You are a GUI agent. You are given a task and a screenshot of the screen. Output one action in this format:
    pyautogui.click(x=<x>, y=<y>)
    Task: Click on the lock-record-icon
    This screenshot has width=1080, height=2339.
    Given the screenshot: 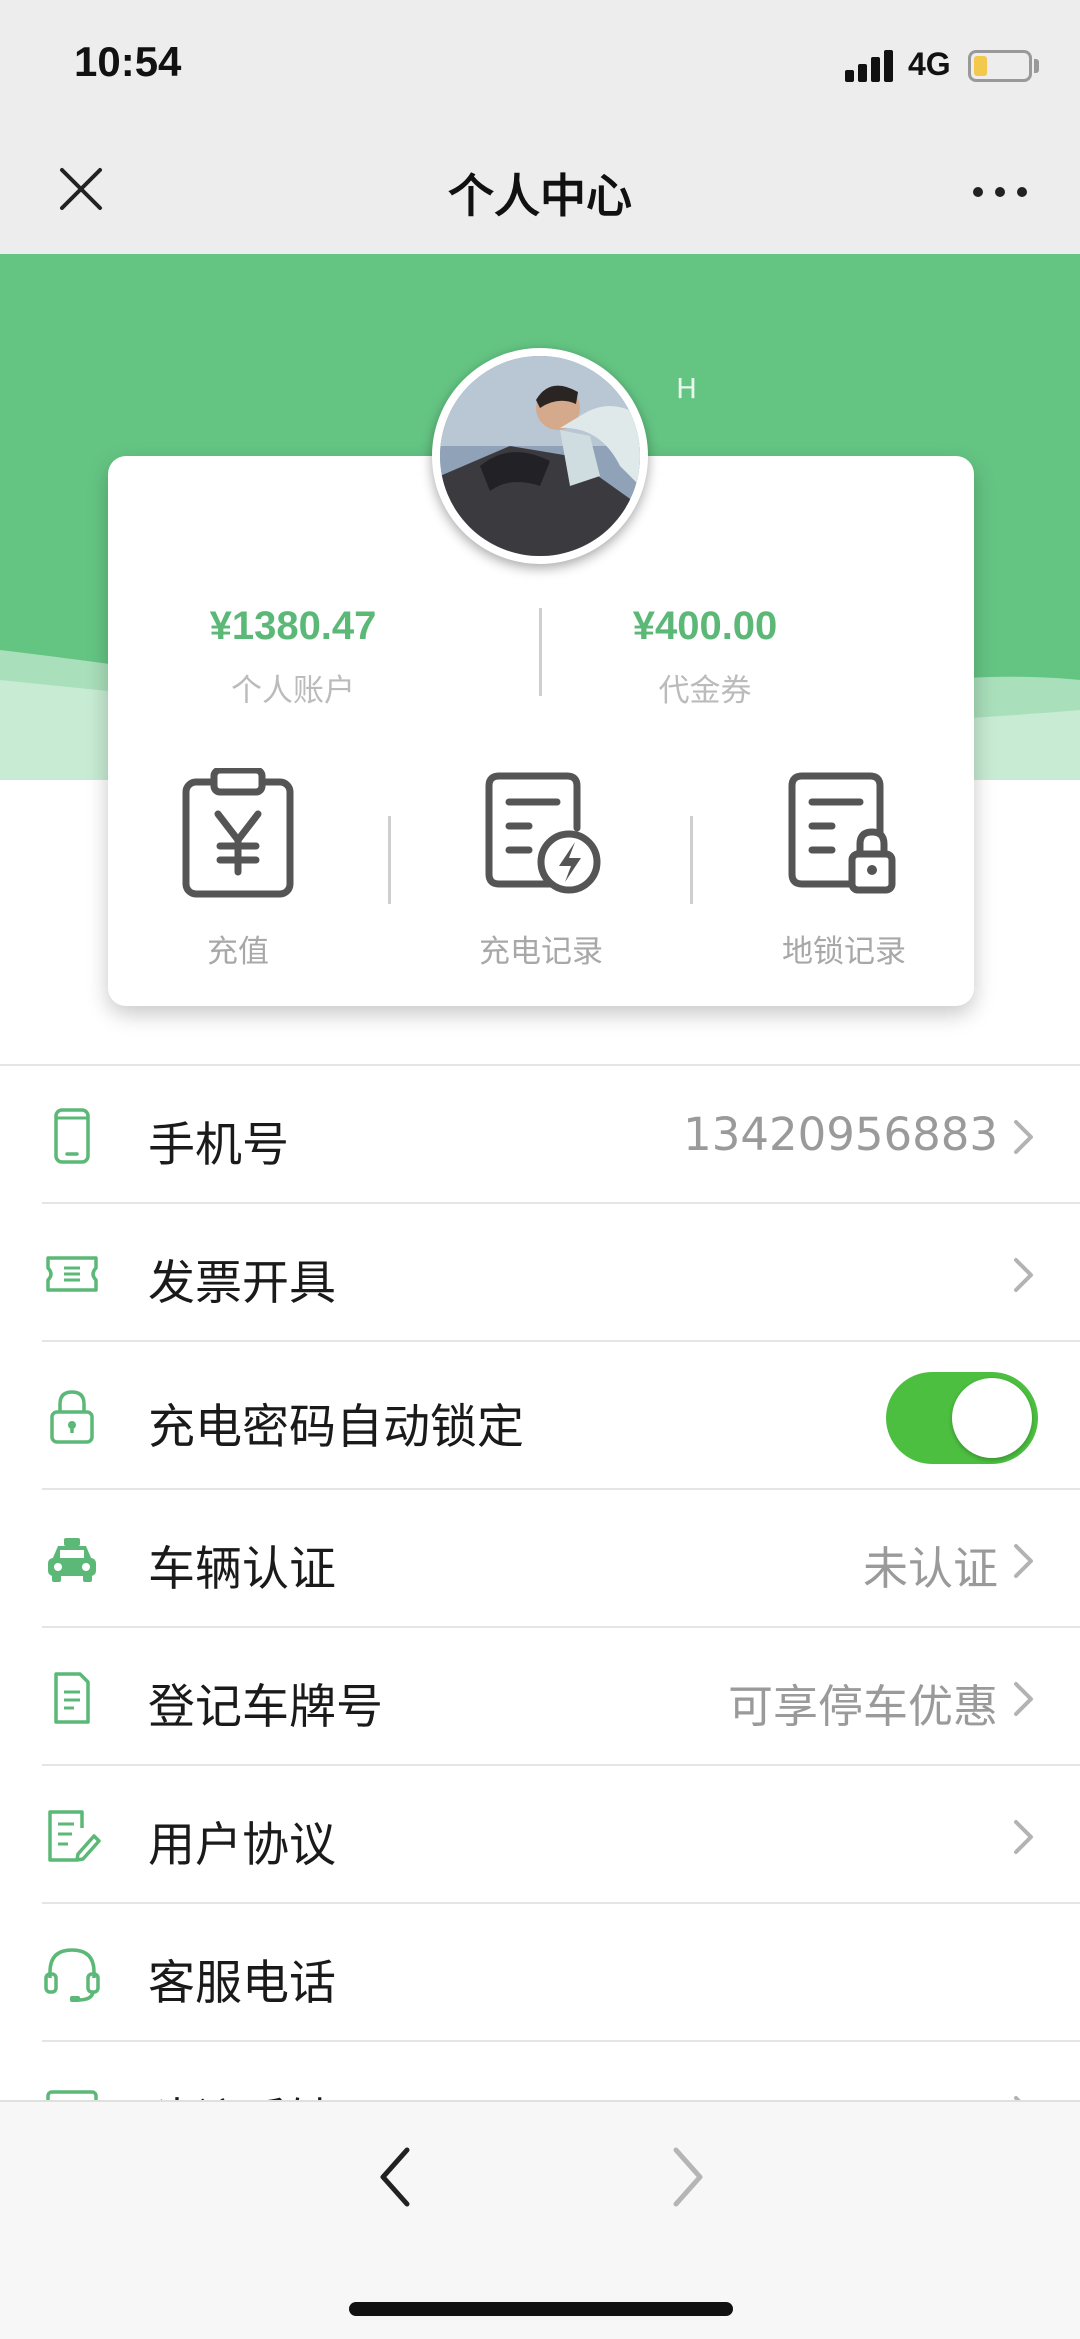 What is the action you would take?
    pyautogui.click(x=842, y=833)
    